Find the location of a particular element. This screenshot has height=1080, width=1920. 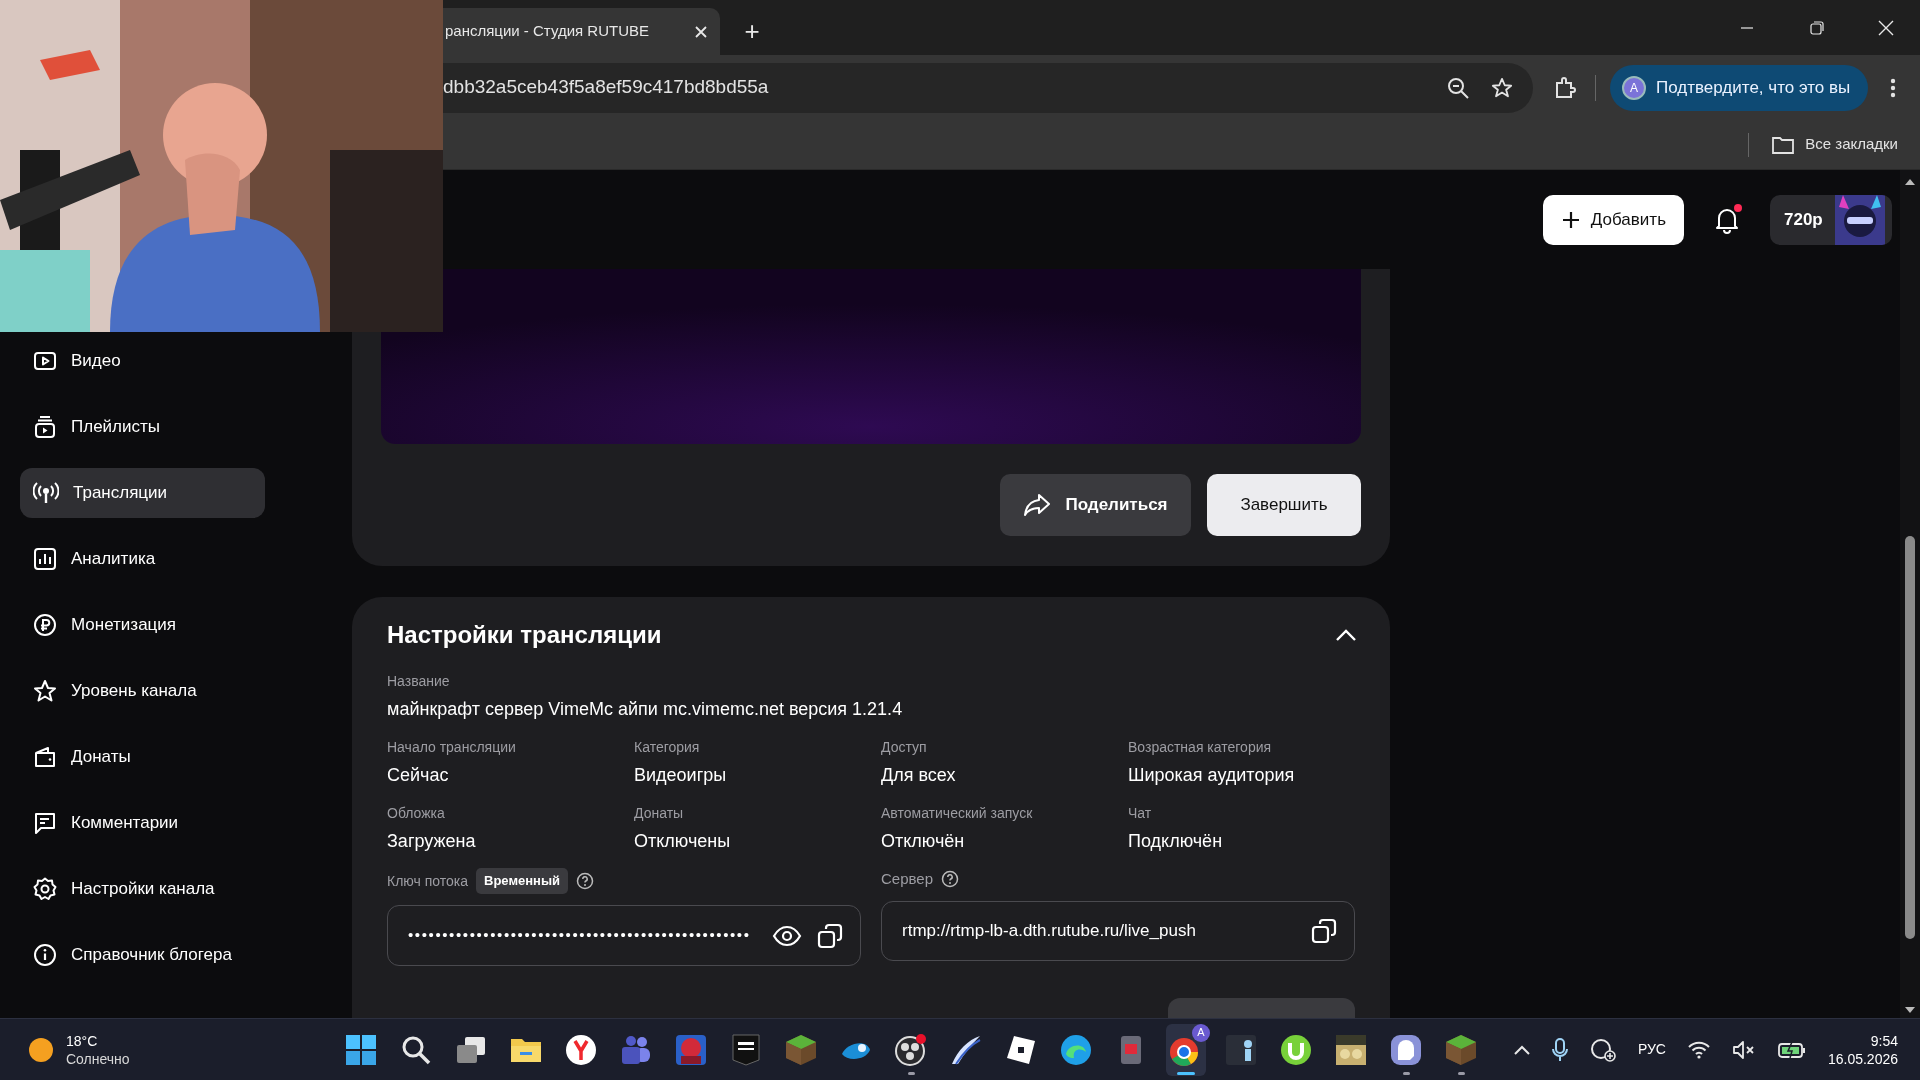

sidebar-item: Справочник блогера is located at coordinates (142, 955).